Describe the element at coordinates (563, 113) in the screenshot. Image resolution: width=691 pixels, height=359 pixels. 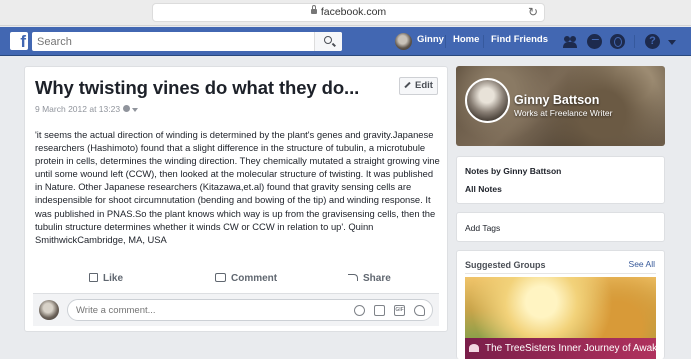
I see `profile-work: Works at Freelance Writer` at that location.